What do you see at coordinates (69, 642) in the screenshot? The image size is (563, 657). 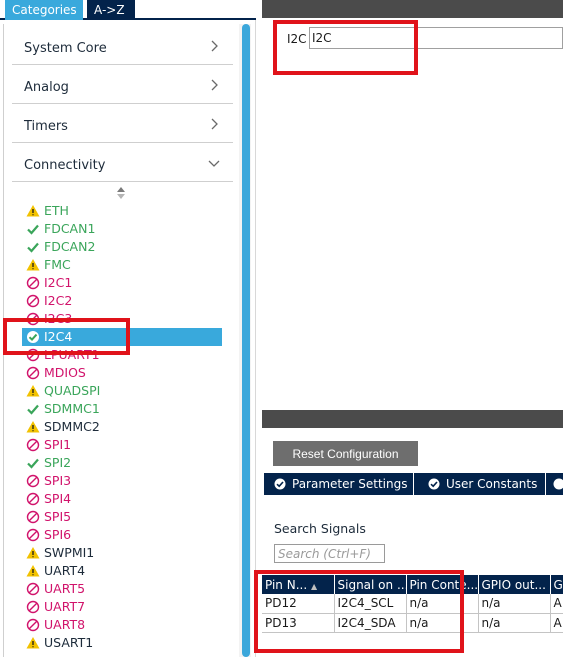 I see `peripheral-label: USART1` at bounding box center [69, 642].